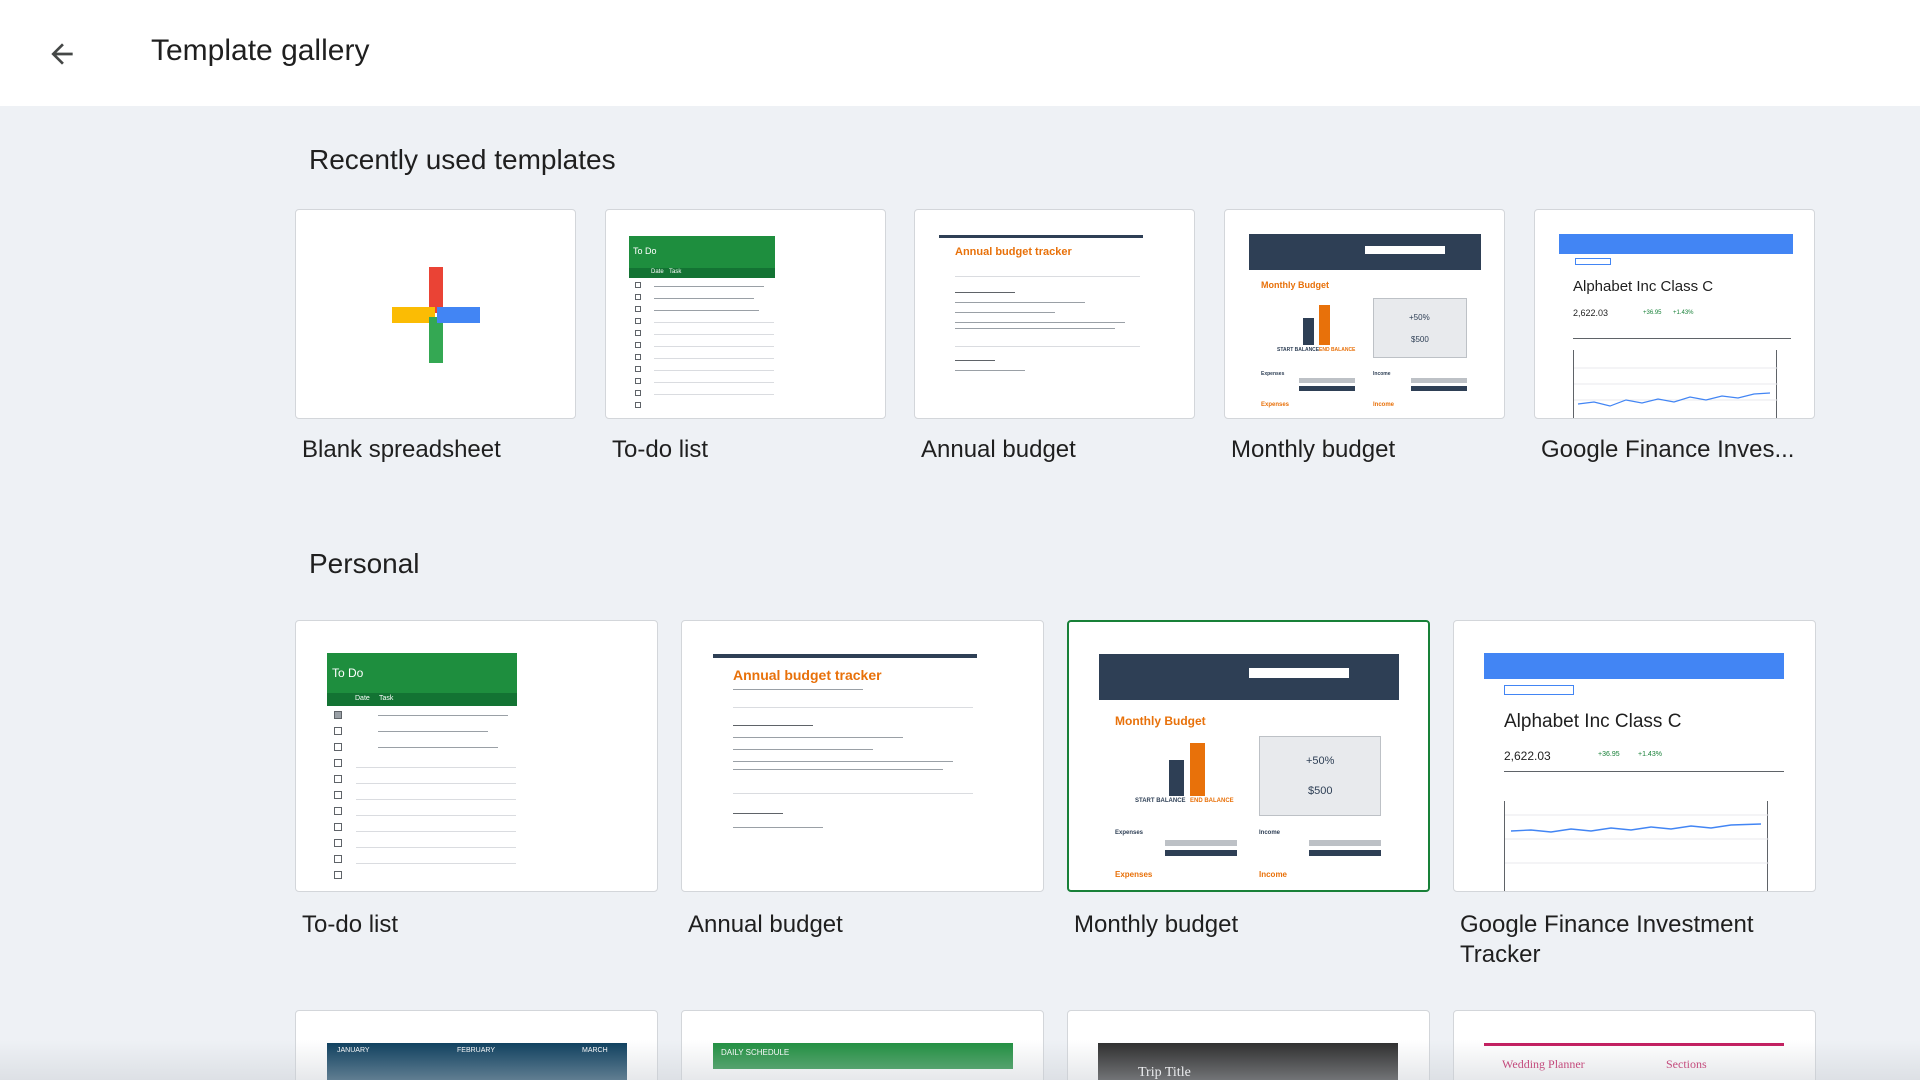 The width and height of the screenshot is (1920, 1080). Describe the element at coordinates (1643, 286) in the screenshot. I see `finance-title: Alphabet Inc Class C` at that location.